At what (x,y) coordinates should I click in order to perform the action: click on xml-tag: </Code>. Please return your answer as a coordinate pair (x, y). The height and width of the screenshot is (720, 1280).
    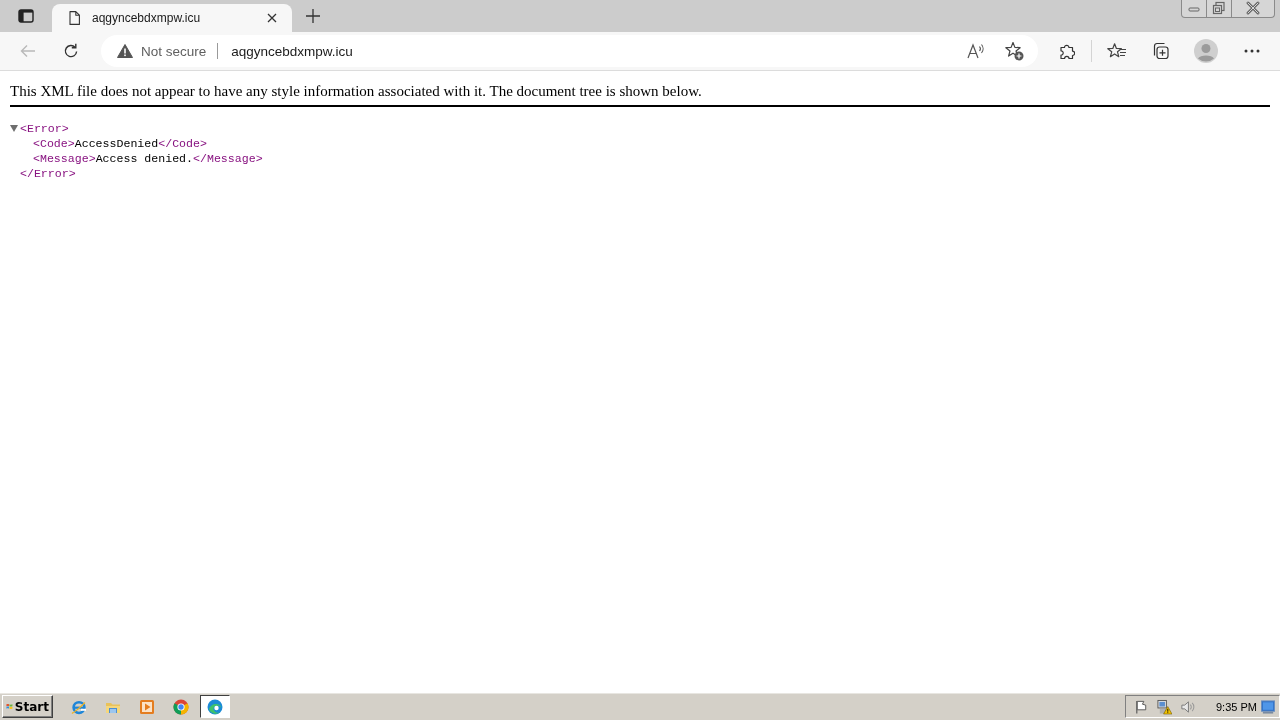
    Looking at the image, I should click on (182, 143).